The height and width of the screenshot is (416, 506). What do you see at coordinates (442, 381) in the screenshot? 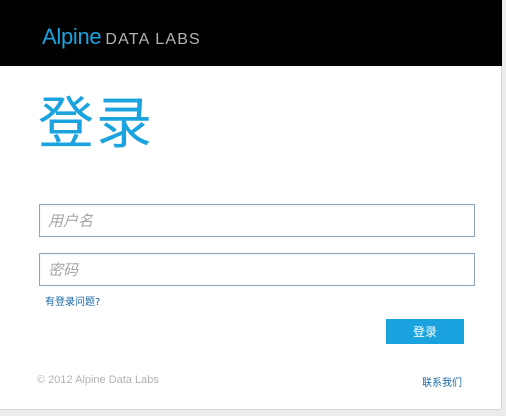
I see `contact-us-link: 联系我们` at bounding box center [442, 381].